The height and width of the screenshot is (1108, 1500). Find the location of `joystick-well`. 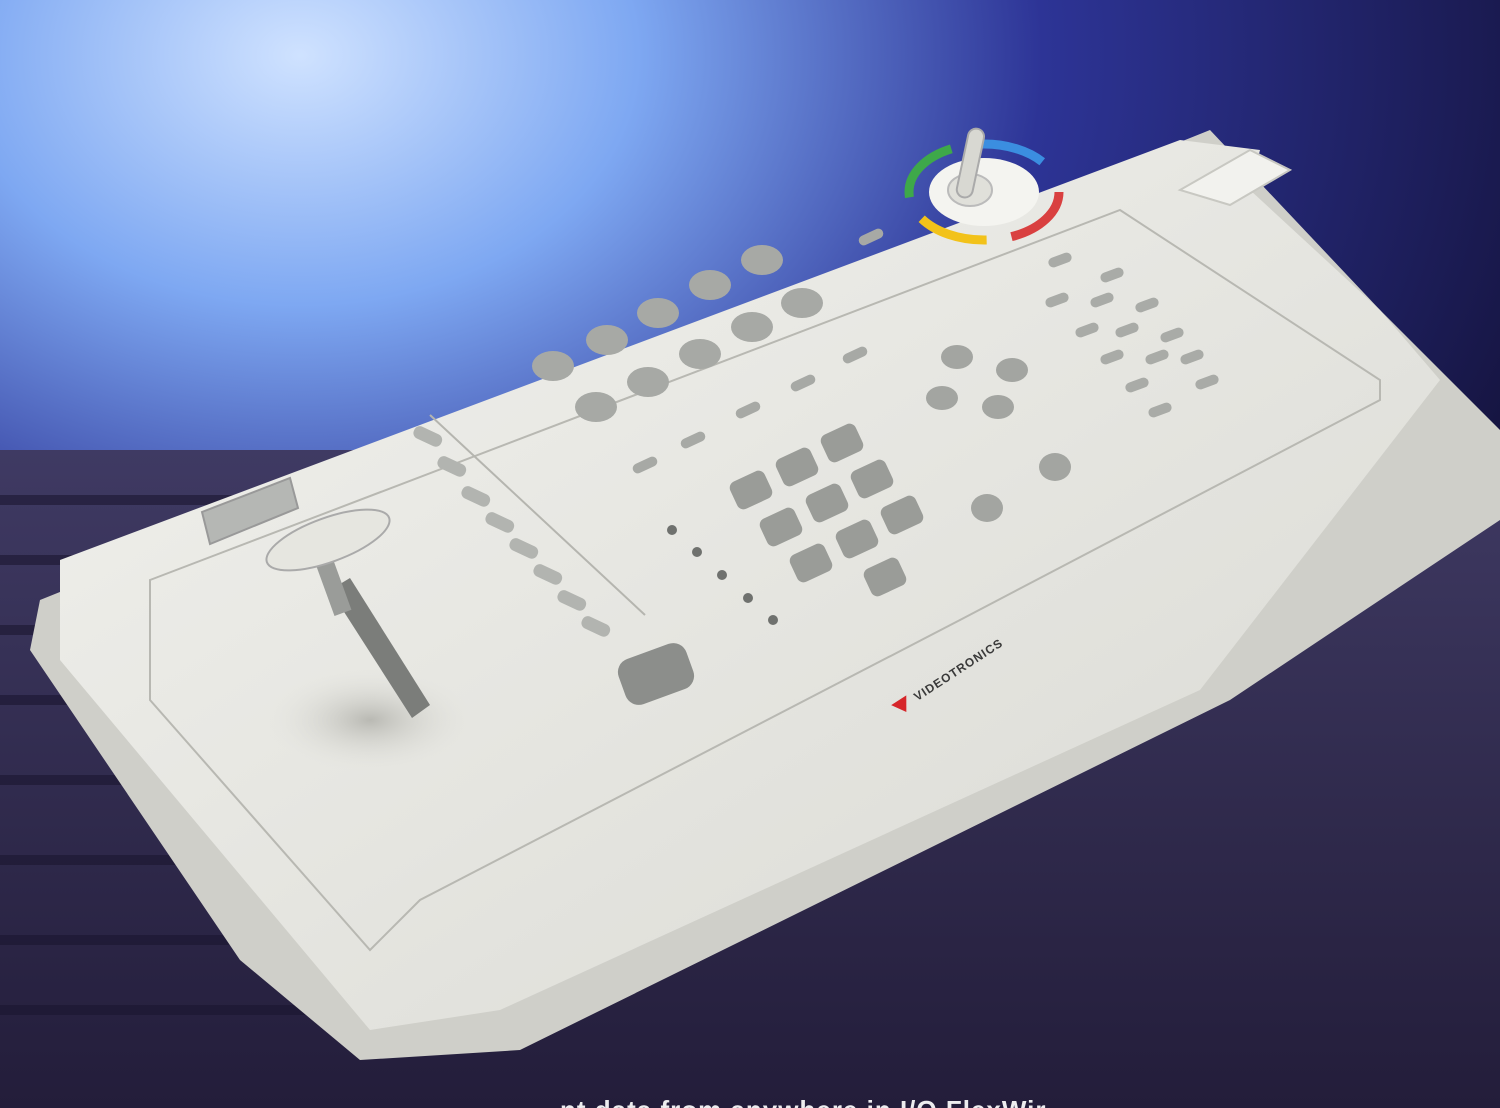

joystick-well is located at coordinates (370, 720).